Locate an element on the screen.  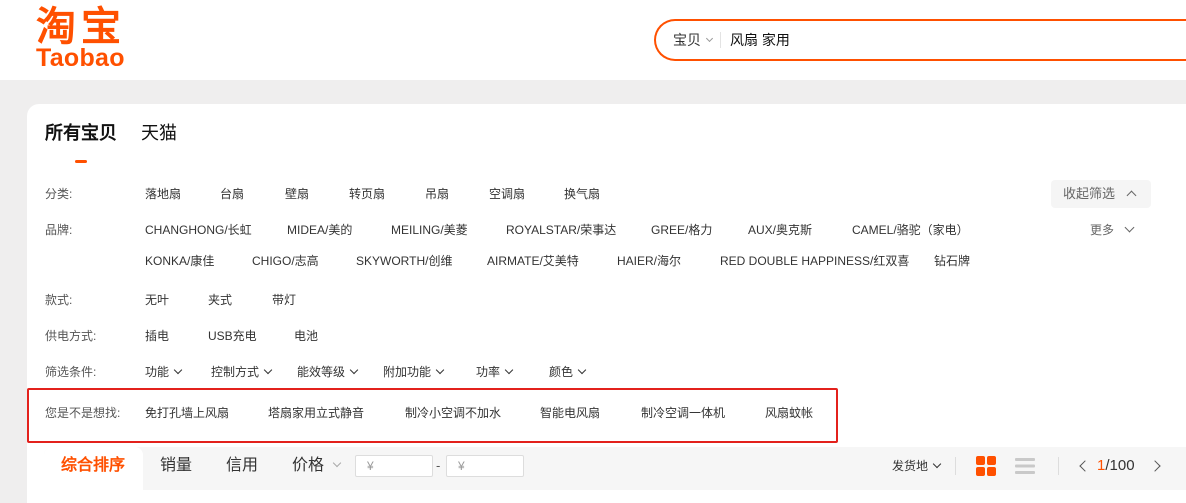
condition-dropdown-energy: 能效等级 is located at coordinates (328, 372).